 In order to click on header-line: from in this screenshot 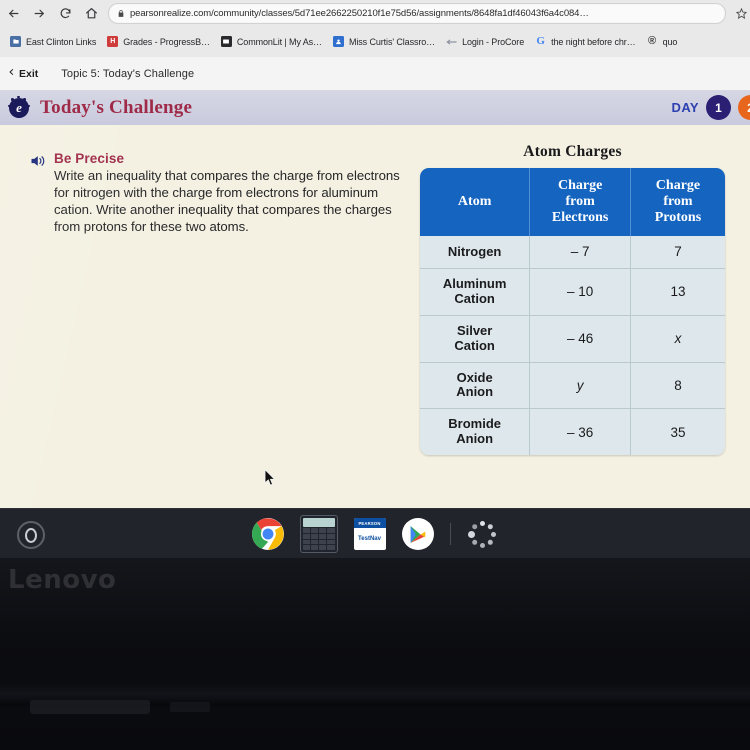, I will do `click(580, 202)`.